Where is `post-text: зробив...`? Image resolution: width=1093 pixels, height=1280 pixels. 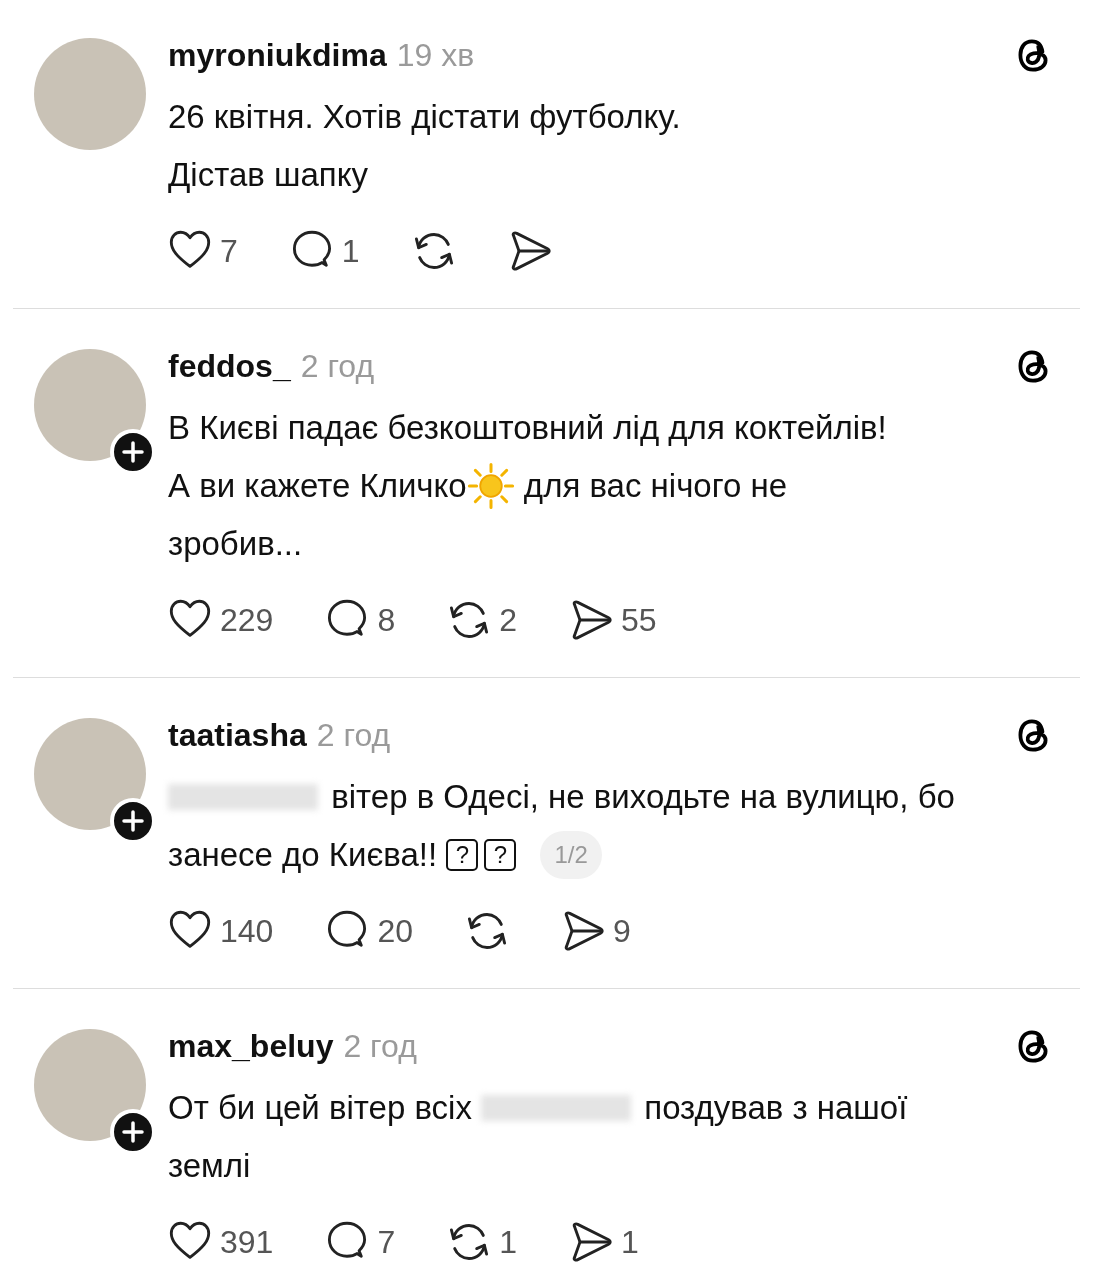 post-text: зробив... is located at coordinates (235, 544).